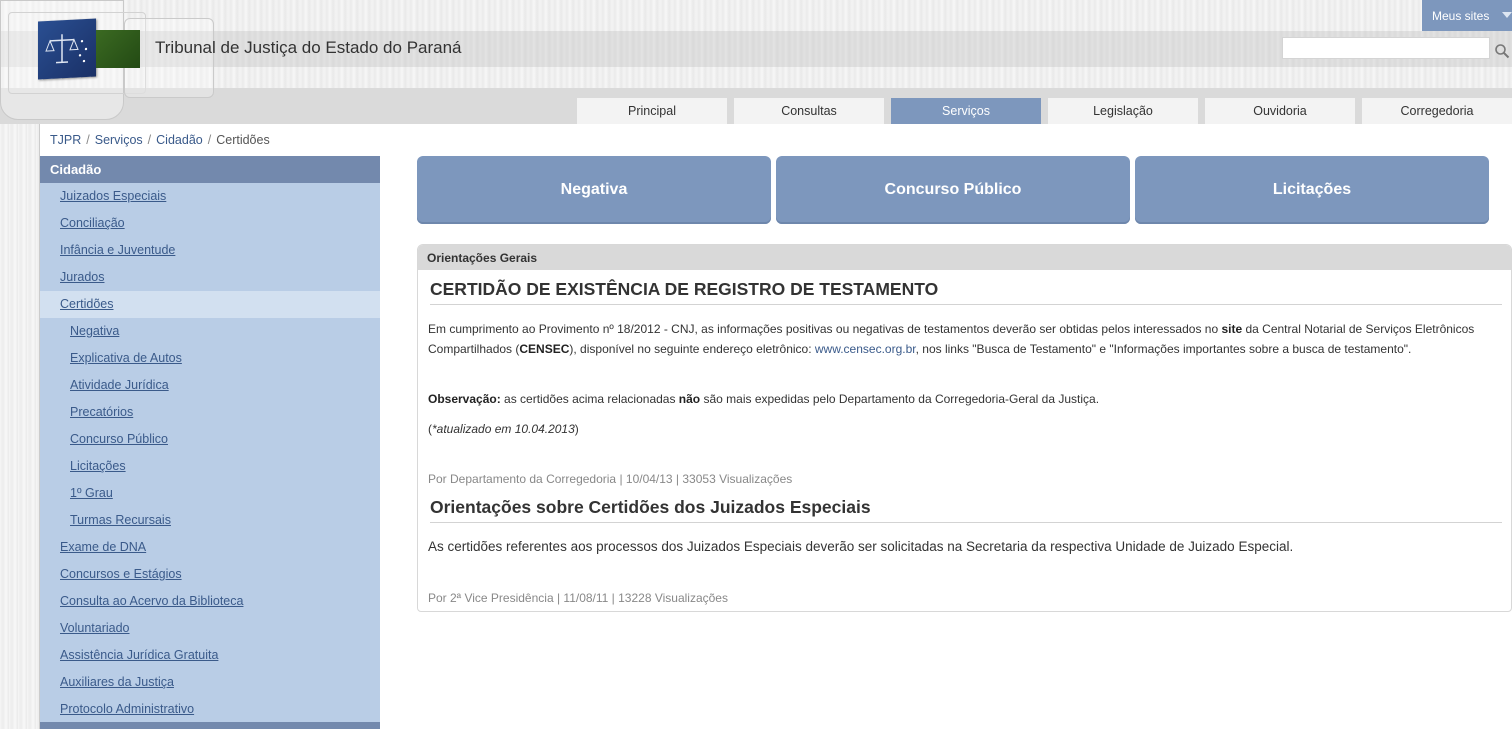 This screenshot has width=1512, height=729. Describe the element at coordinates (82, 277) in the screenshot. I see `sidebar-item-label: Jurados` at that location.